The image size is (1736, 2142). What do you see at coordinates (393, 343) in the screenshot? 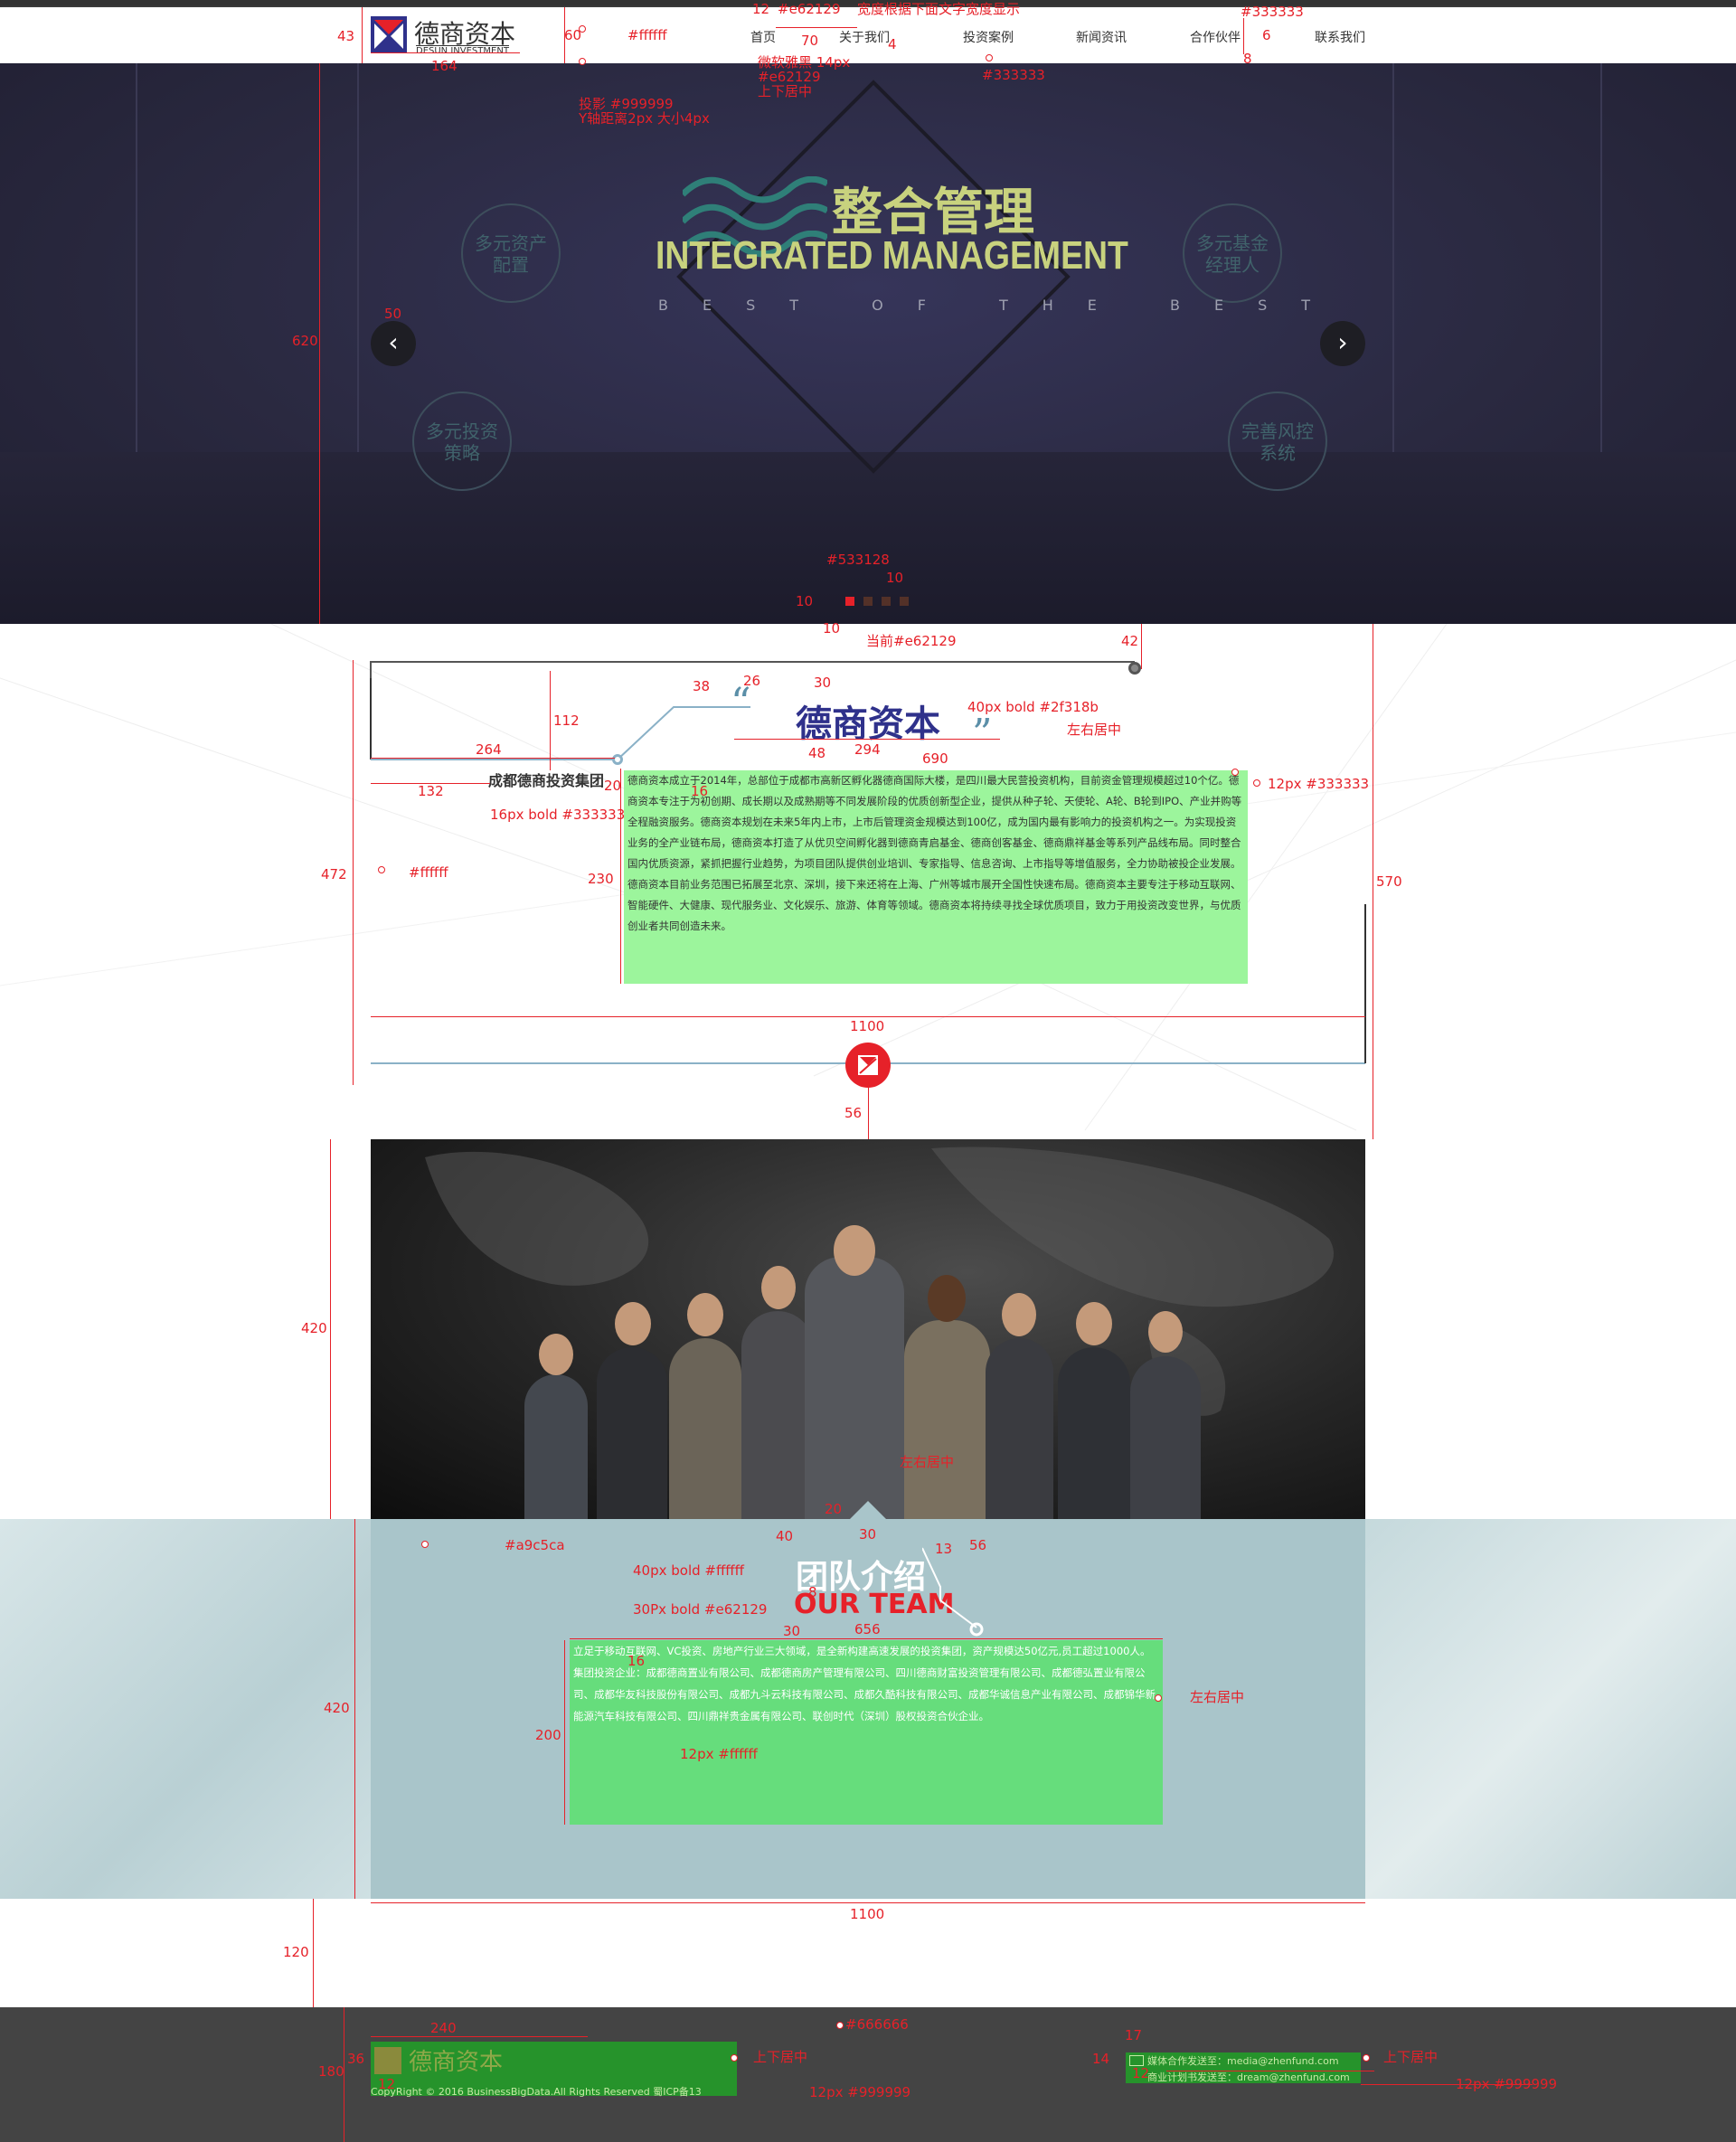
I see `carousel-prev-button: ‹` at bounding box center [393, 343].